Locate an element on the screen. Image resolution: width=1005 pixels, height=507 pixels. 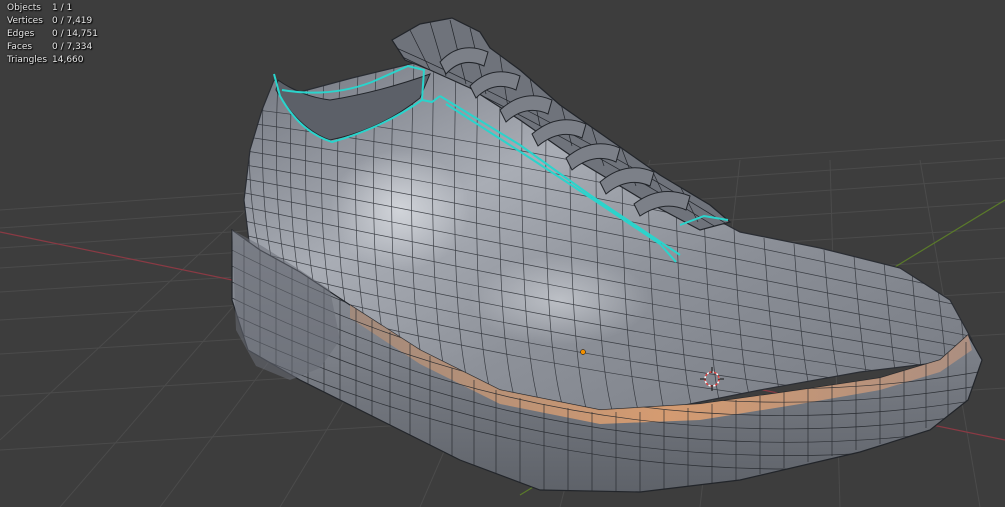
stat-objects: Objects 1 / 1 is located at coordinates (52, 8).